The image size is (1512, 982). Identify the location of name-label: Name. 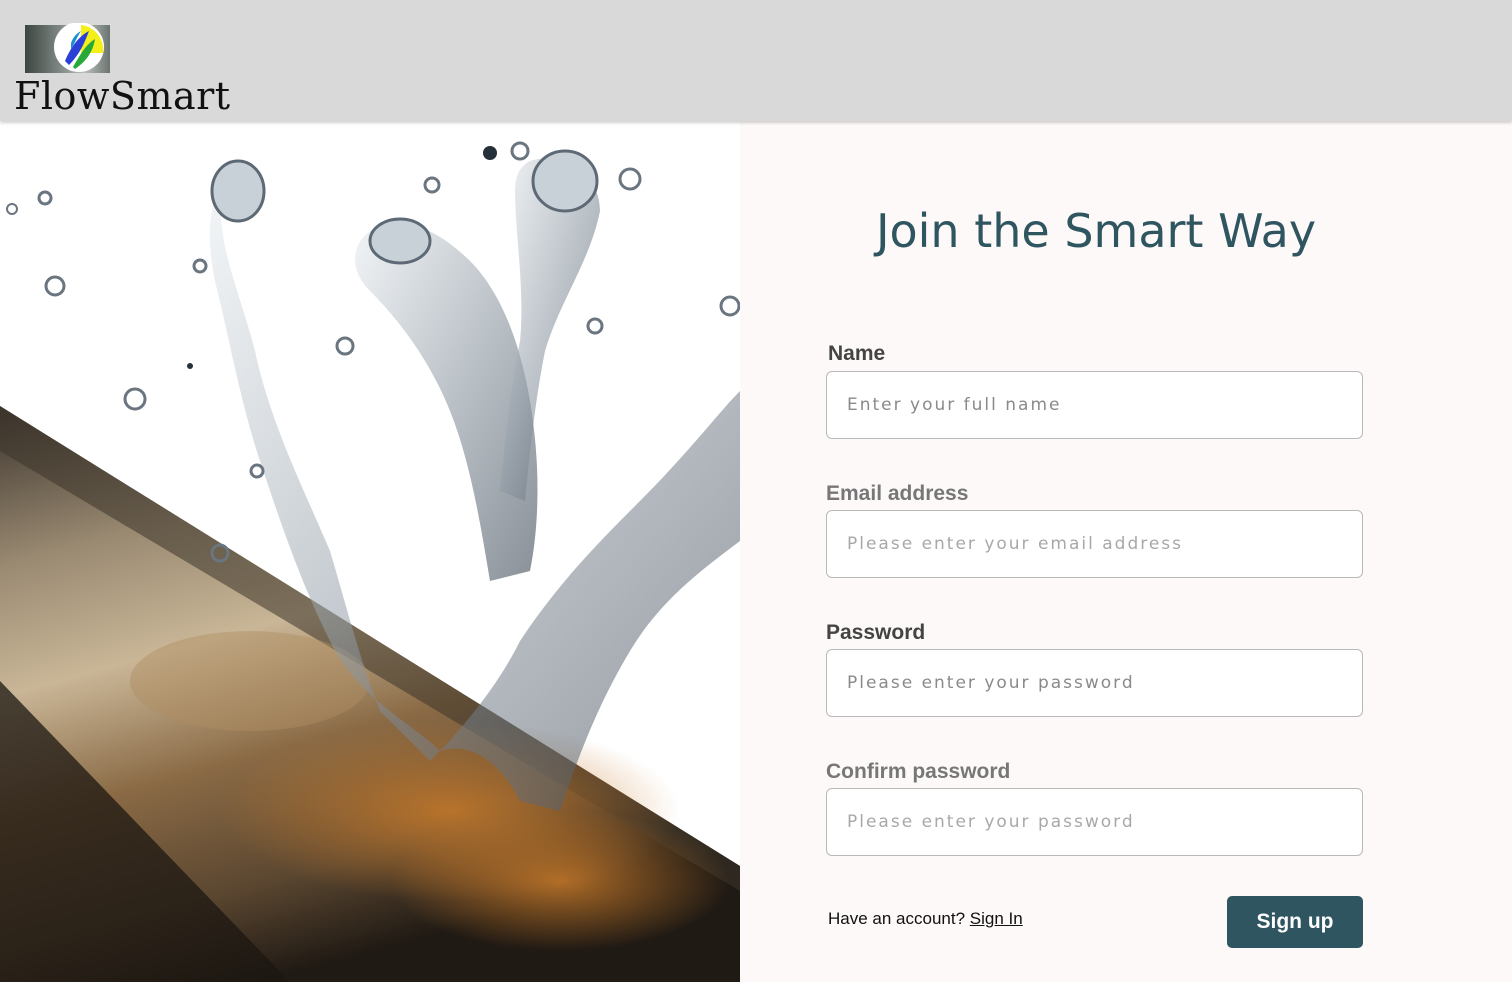
(857, 353).